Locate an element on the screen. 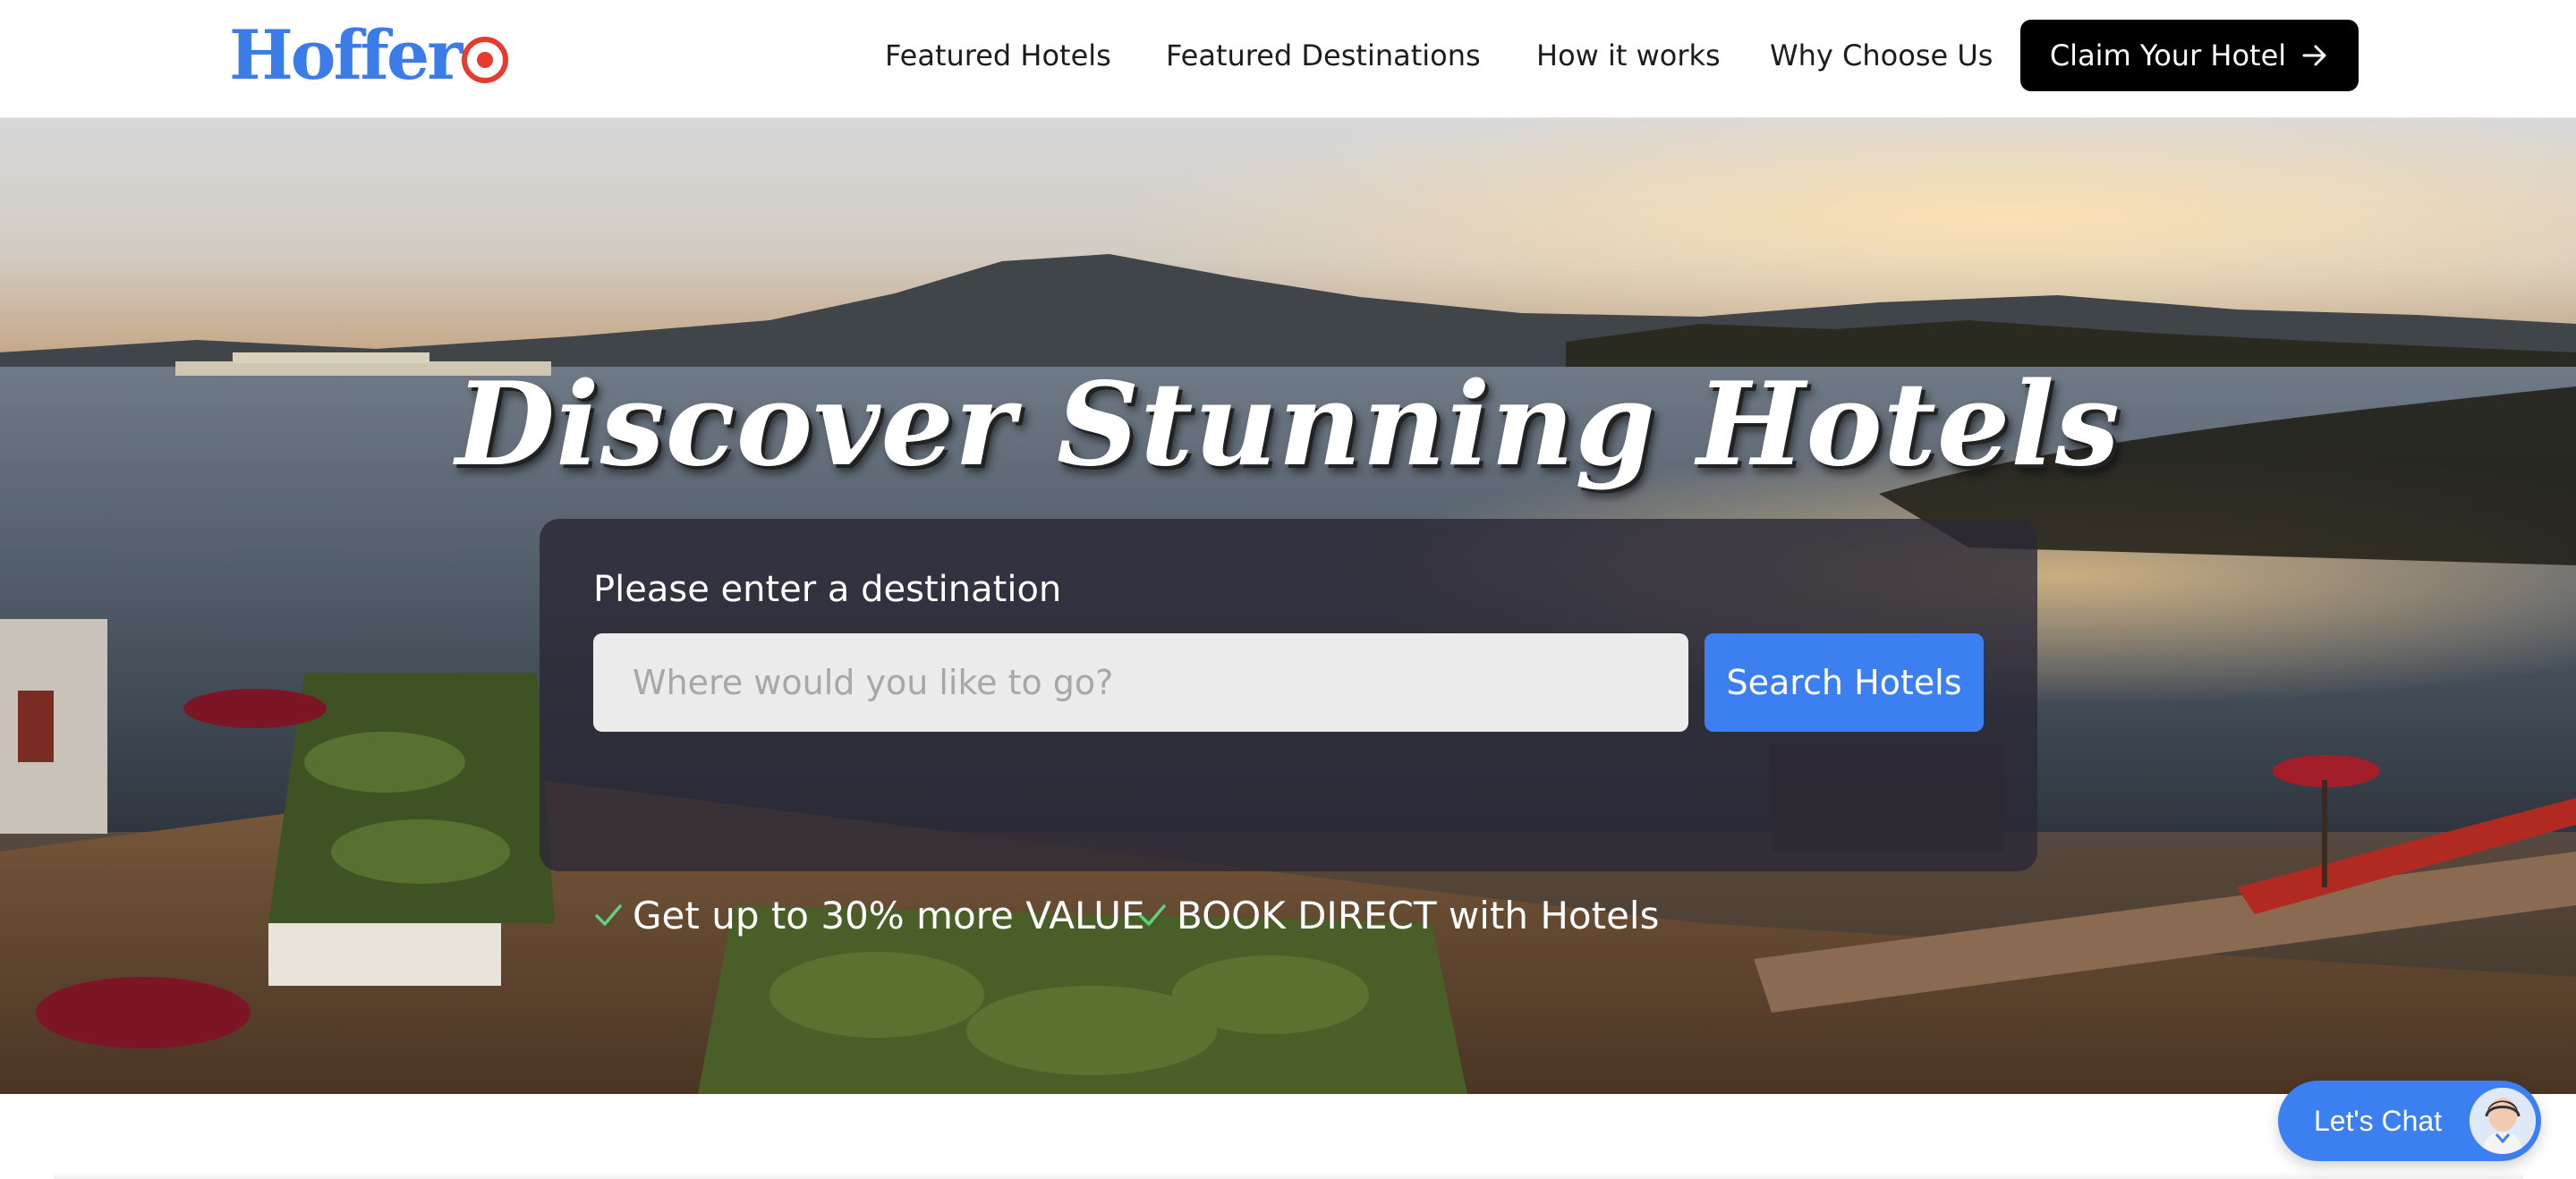 This screenshot has height=1179, width=2576. perk-more-value: Get up to 30% more VALUE is located at coordinates (869, 915).